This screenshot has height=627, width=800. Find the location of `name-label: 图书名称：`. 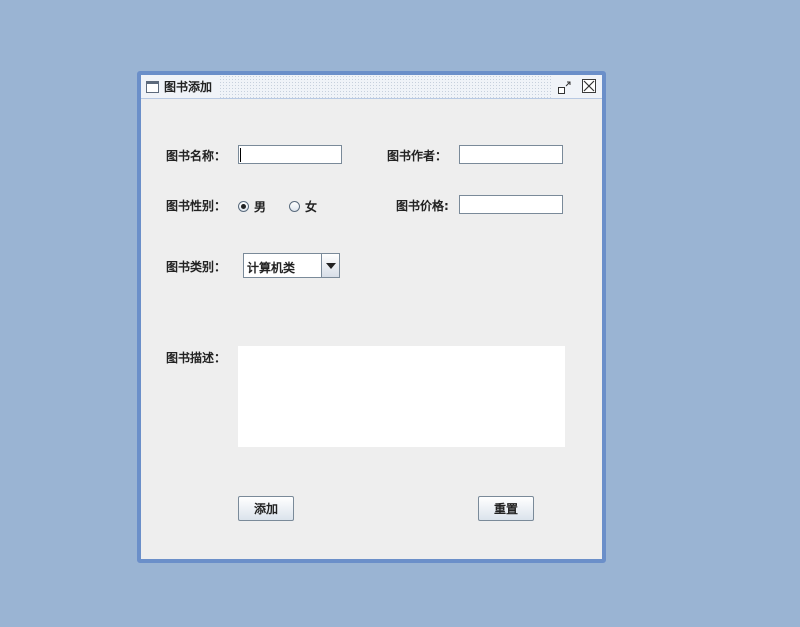

name-label: 图书名称： is located at coordinates (196, 156).